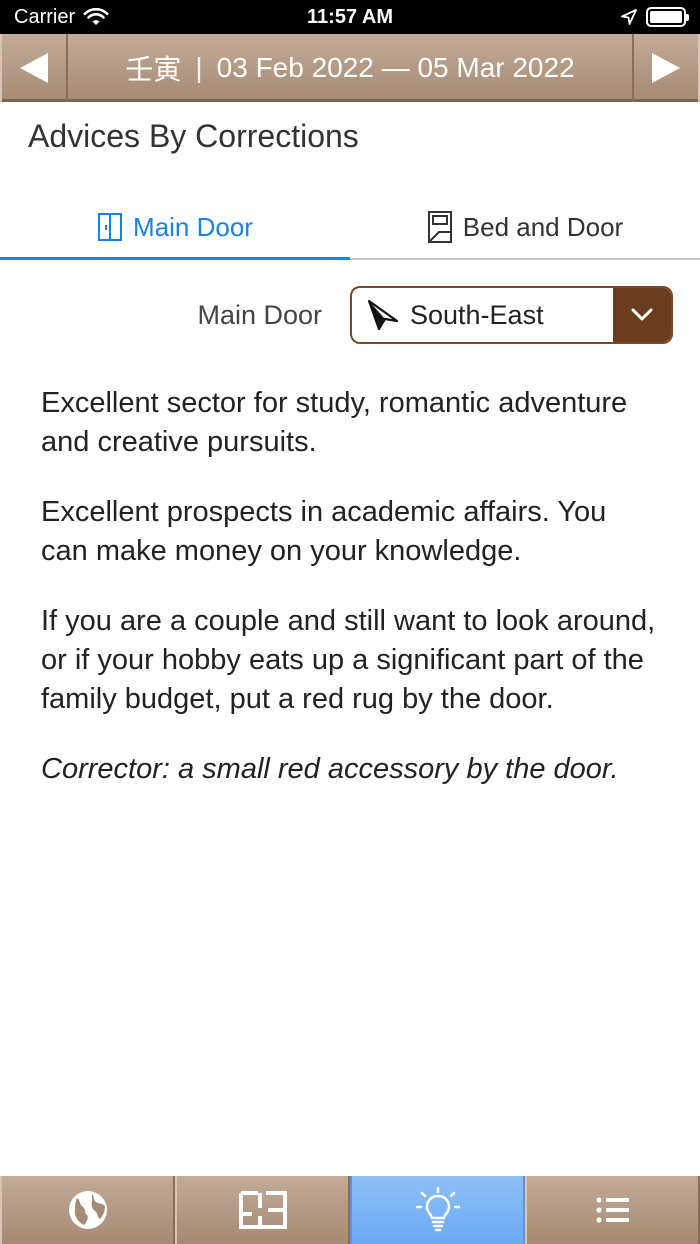  What do you see at coordinates (395, 67) in the screenshot?
I see `period-range: 03 Feb 2022 — 05 Mar 2022` at bounding box center [395, 67].